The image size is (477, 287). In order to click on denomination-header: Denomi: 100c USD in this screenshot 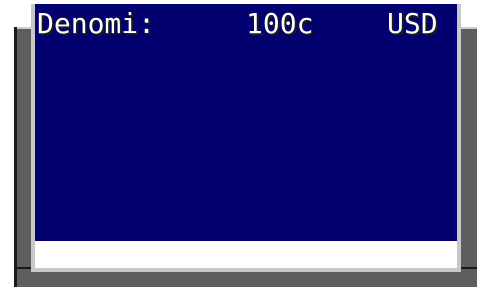, I will do `click(246, 24)`.